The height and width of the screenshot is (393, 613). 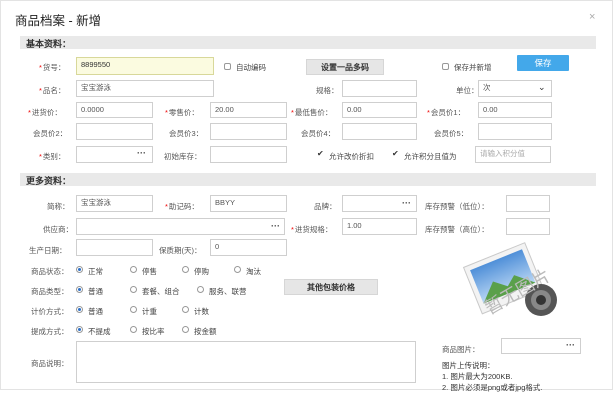 What do you see at coordinates (312, 112) in the screenshot?
I see `min-price-label: *最低售价：` at bounding box center [312, 112].